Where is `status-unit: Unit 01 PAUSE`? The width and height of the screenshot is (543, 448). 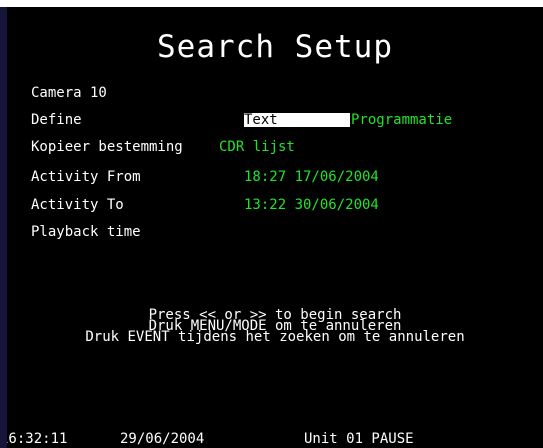 status-unit: Unit 01 PAUSE is located at coordinates (359, 439).